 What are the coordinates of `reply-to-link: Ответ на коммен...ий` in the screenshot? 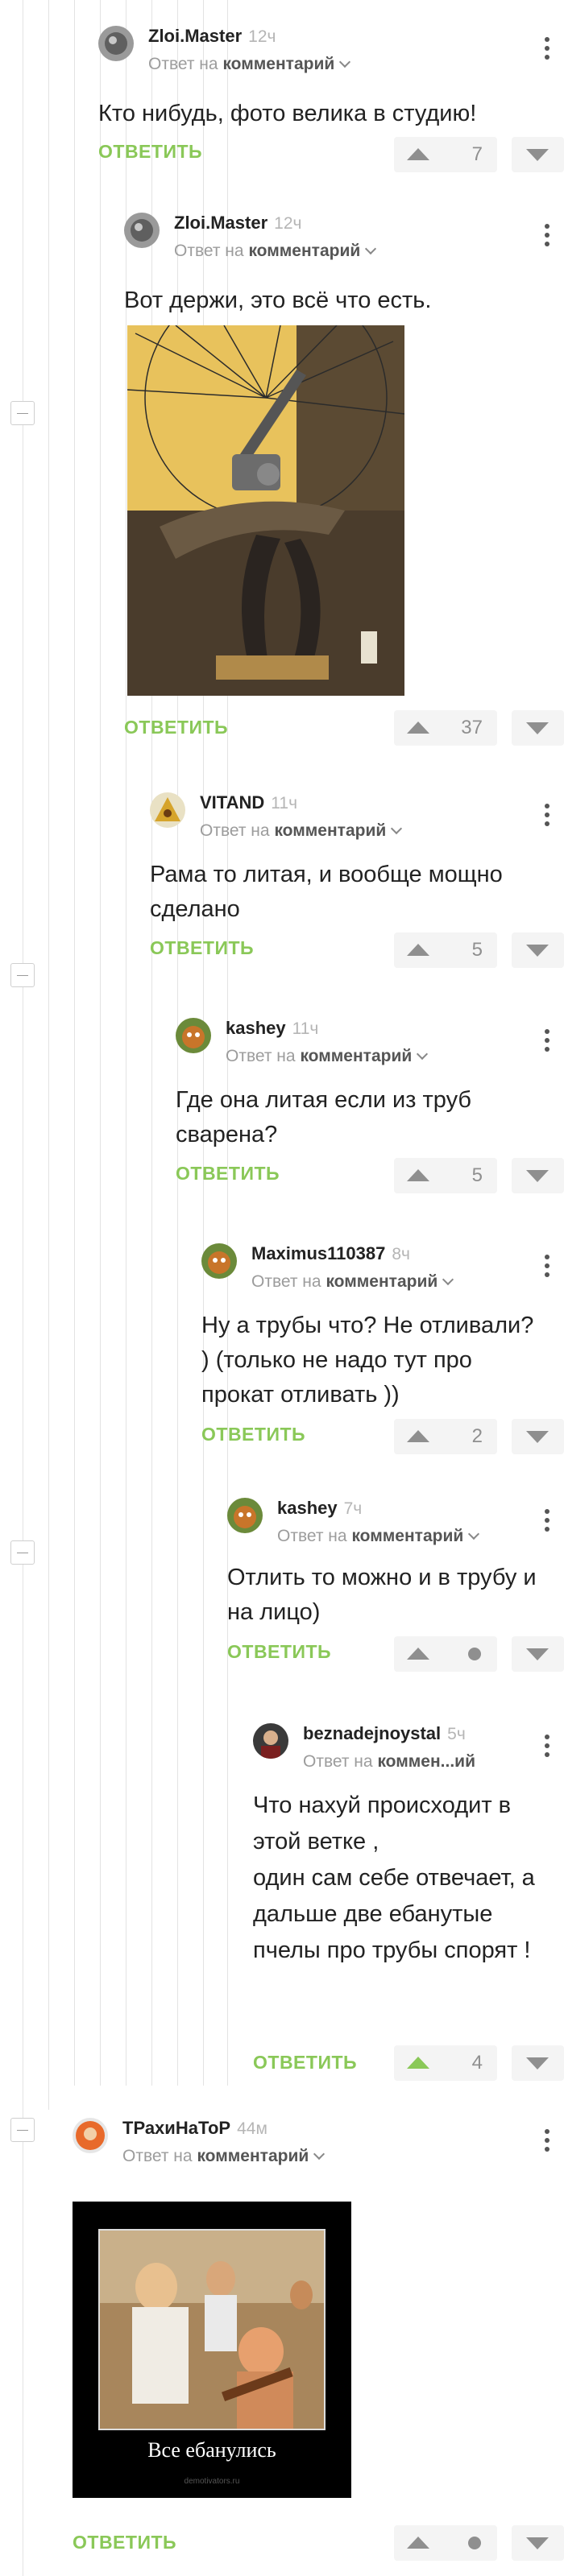 It's located at (389, 1762).